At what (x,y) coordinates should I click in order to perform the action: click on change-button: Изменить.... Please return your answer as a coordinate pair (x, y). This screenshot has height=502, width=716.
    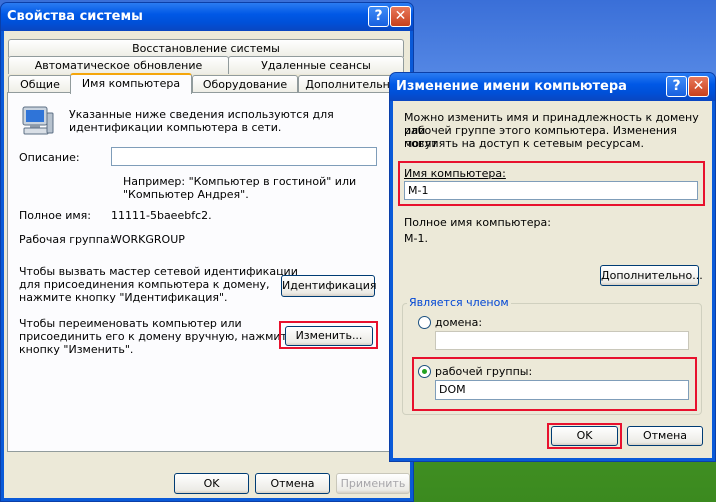
    Looking at the image, I should click on (329, 336).